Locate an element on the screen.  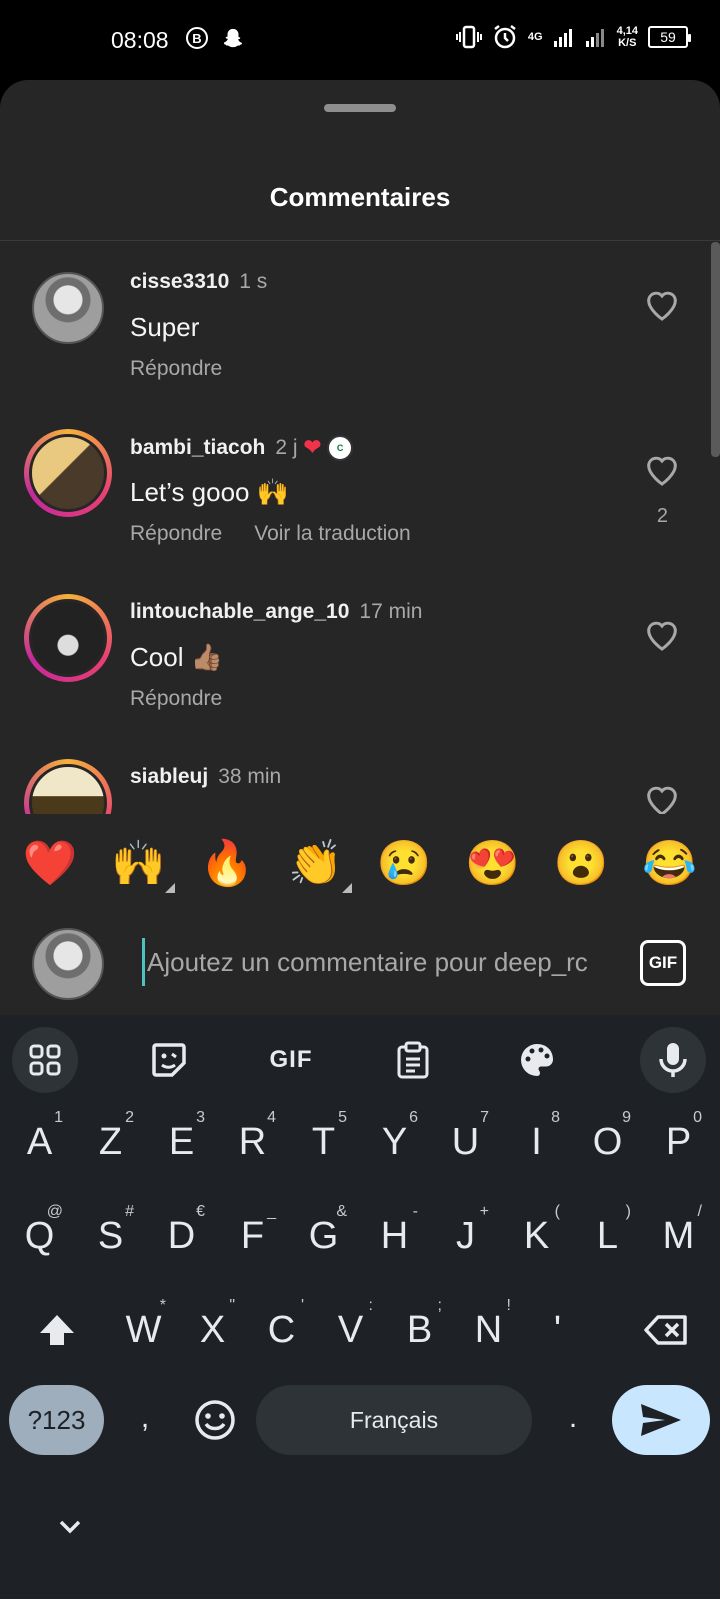
key-x: X " is located at coordinates (212, 1330).